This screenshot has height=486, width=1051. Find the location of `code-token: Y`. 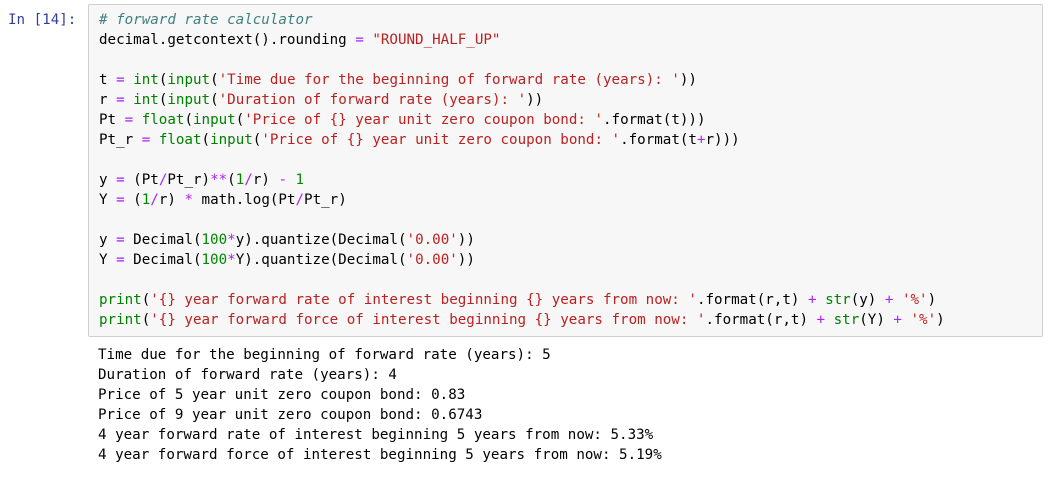

code-token: Y is located at coordinates (108, 260).